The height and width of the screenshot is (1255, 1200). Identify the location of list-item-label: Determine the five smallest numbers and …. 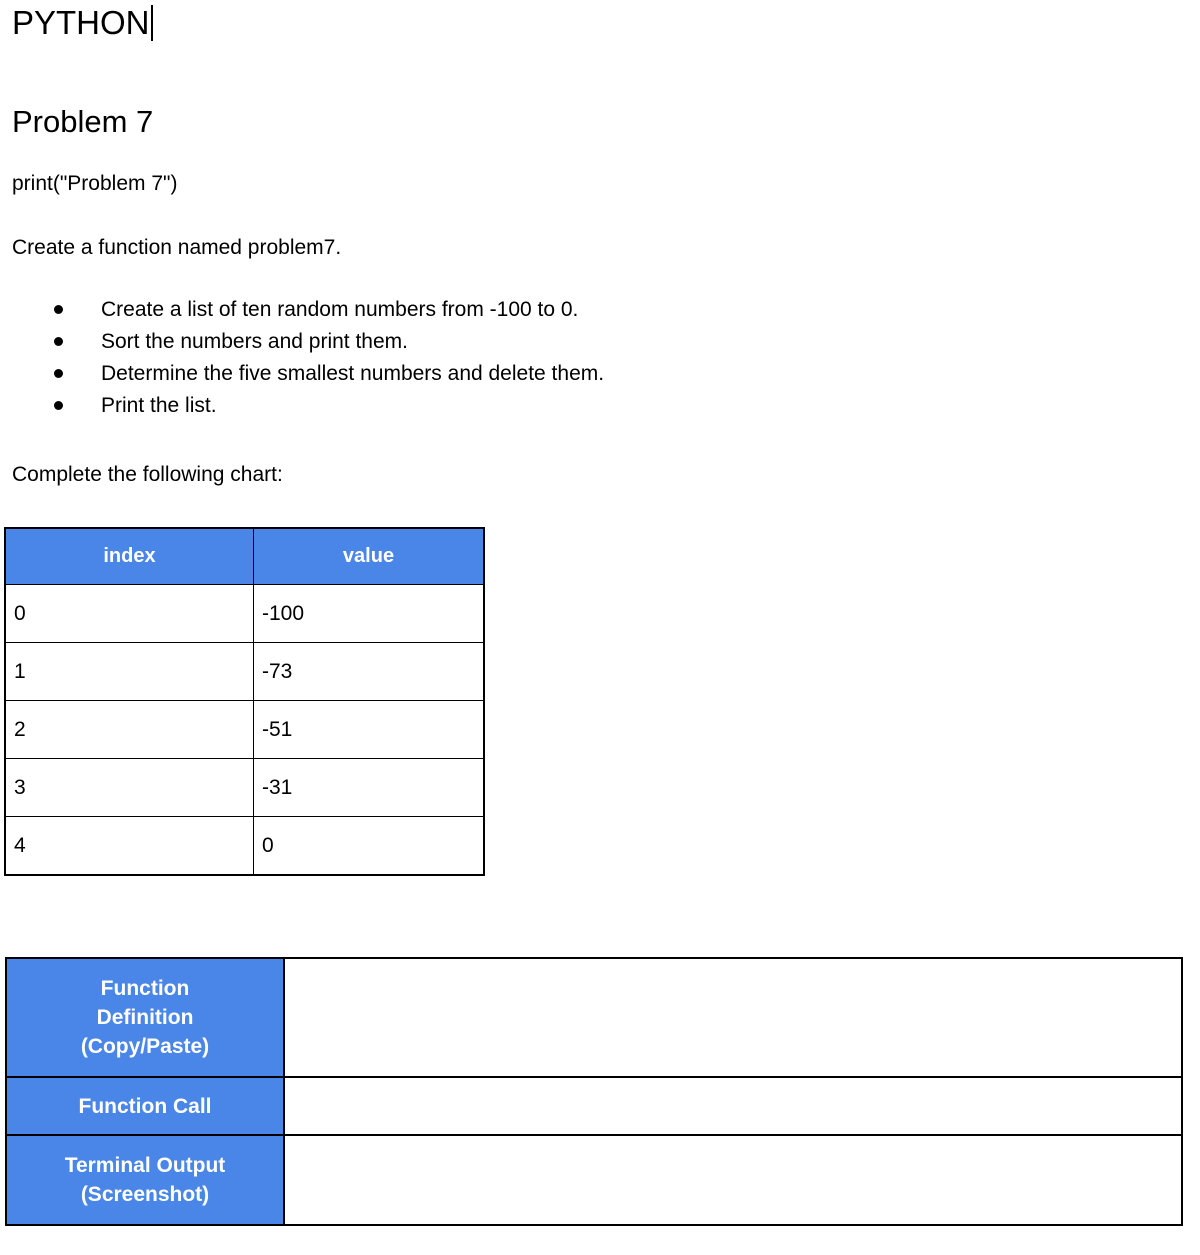
(353, 373).